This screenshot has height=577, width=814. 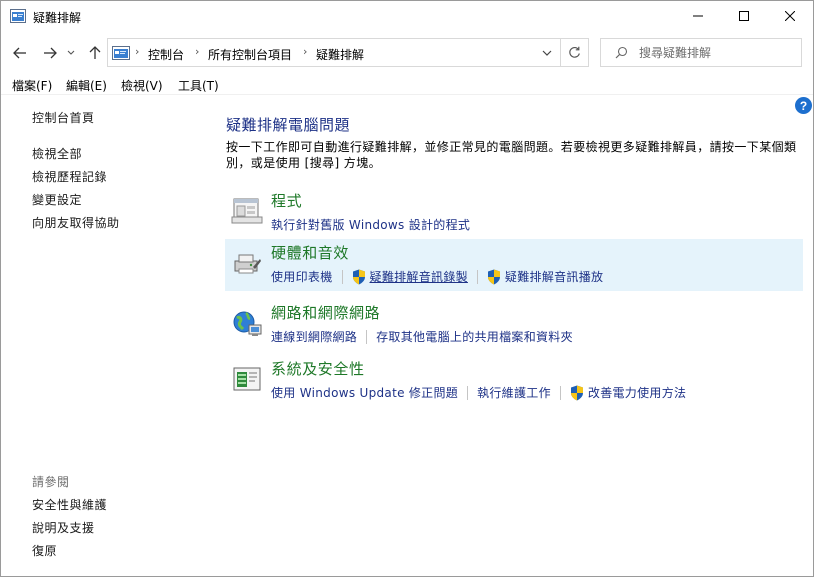 I want to click on category-system-security-links: 使用 Windows Update 修正問題 執行維護工作 改善電力使用方法, so click(x=478, y=392).